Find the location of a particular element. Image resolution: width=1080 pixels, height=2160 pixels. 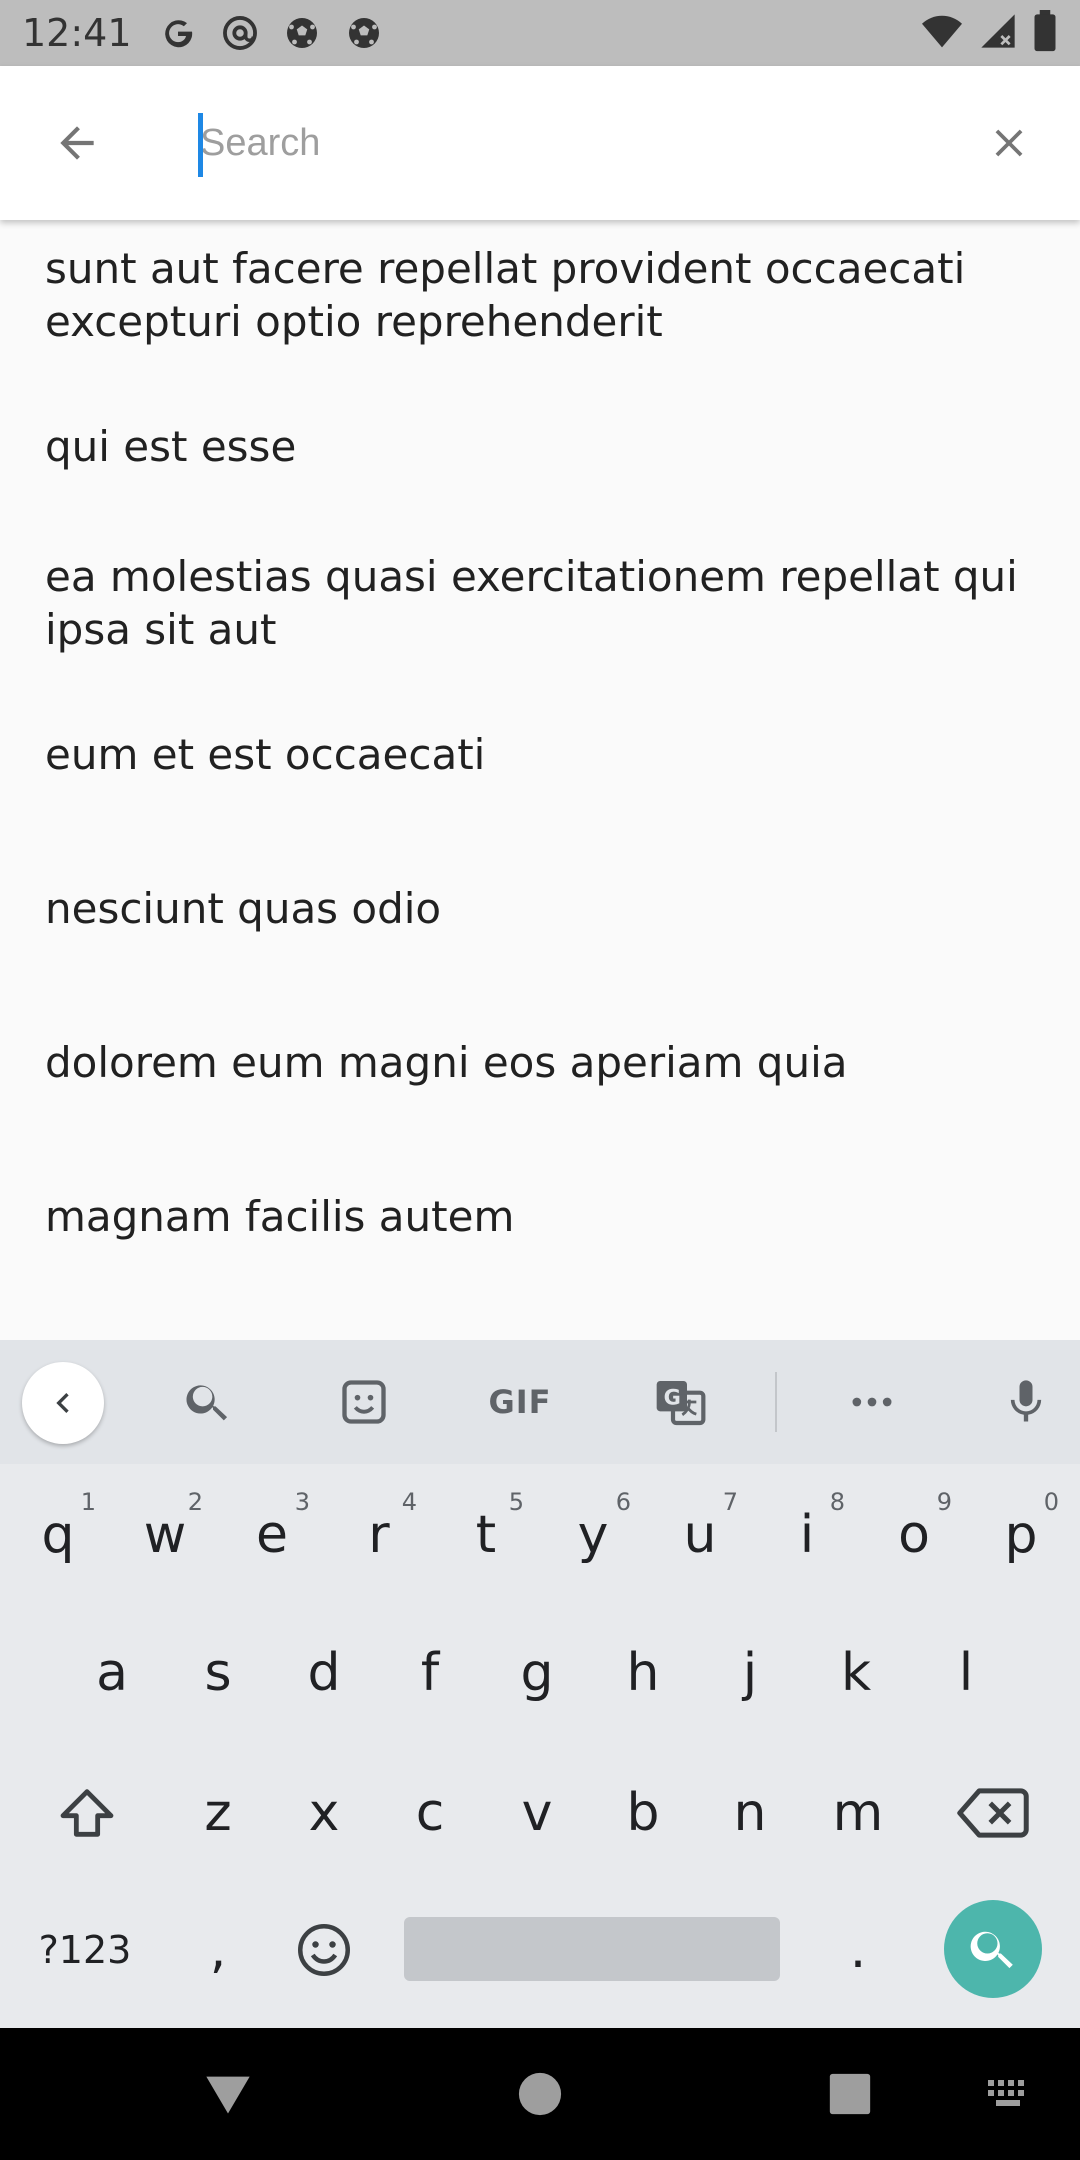

search-input is located at coordinates (584, 143).